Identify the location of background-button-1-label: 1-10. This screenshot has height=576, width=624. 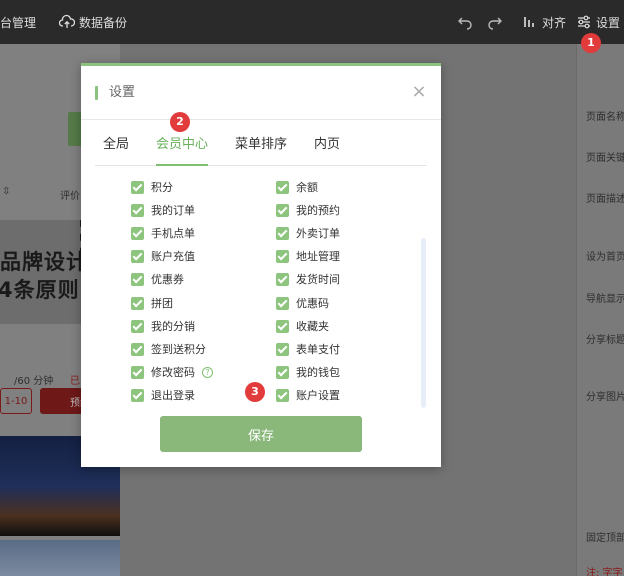
(16, 401).